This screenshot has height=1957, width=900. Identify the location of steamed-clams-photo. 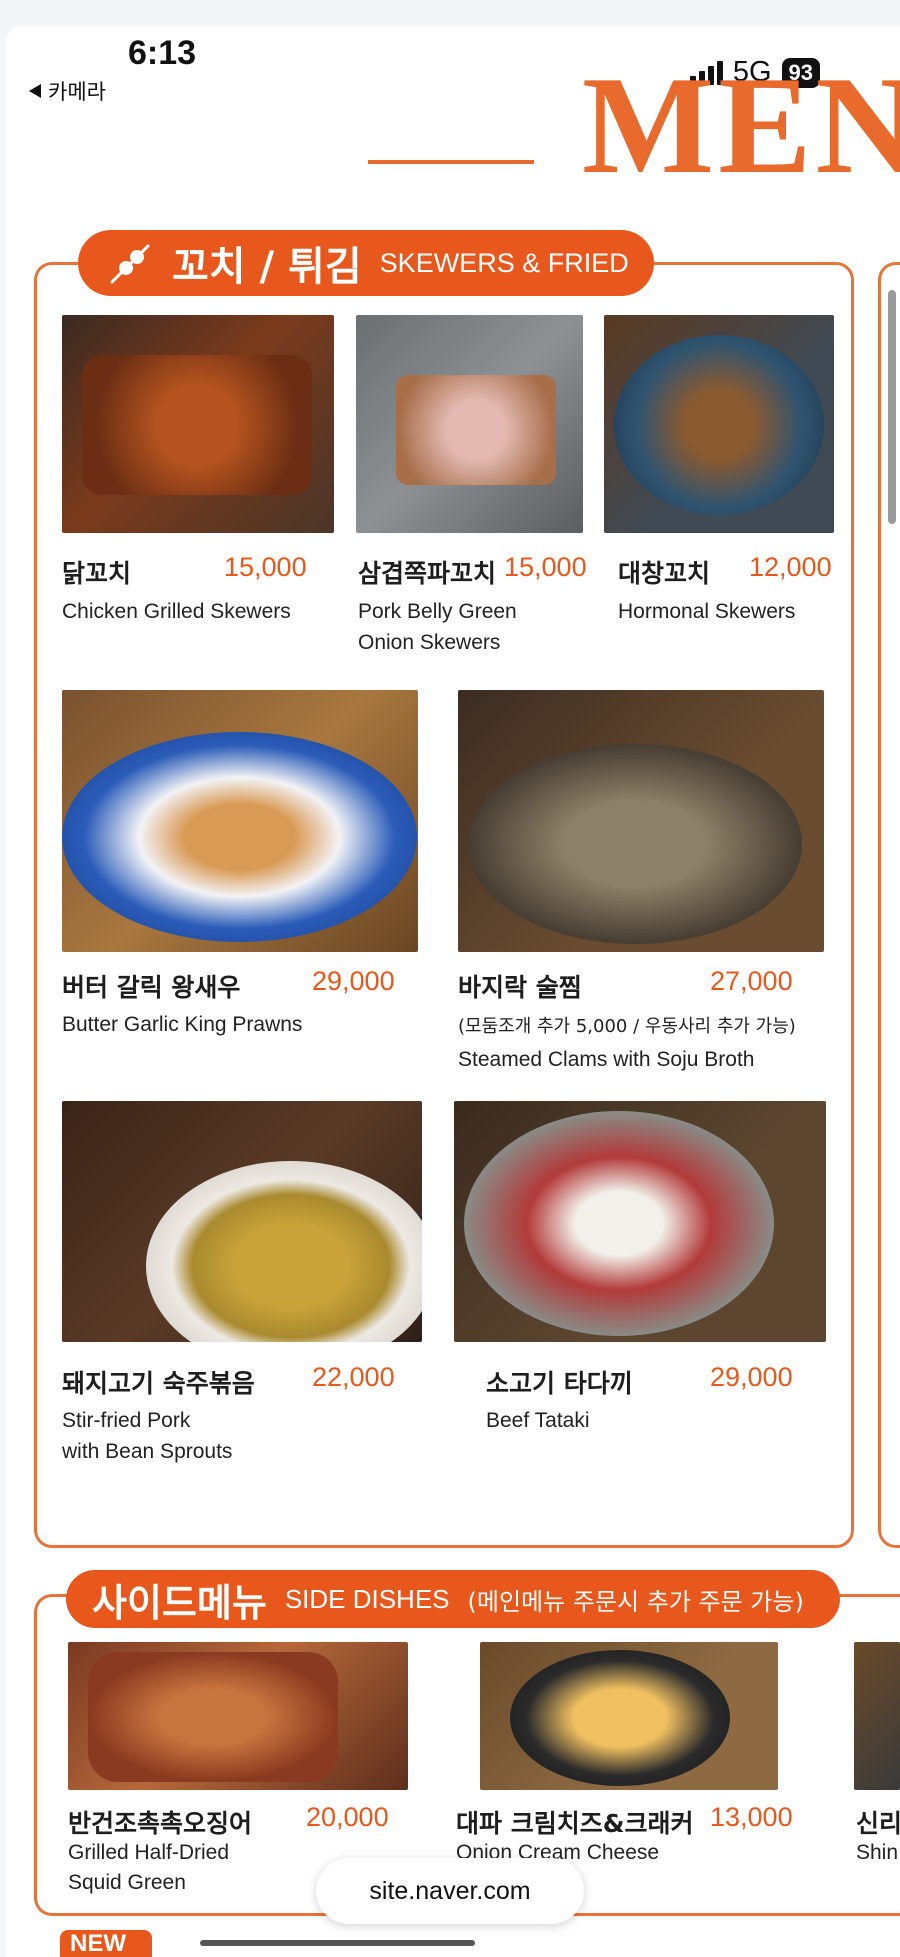
(641, 821).